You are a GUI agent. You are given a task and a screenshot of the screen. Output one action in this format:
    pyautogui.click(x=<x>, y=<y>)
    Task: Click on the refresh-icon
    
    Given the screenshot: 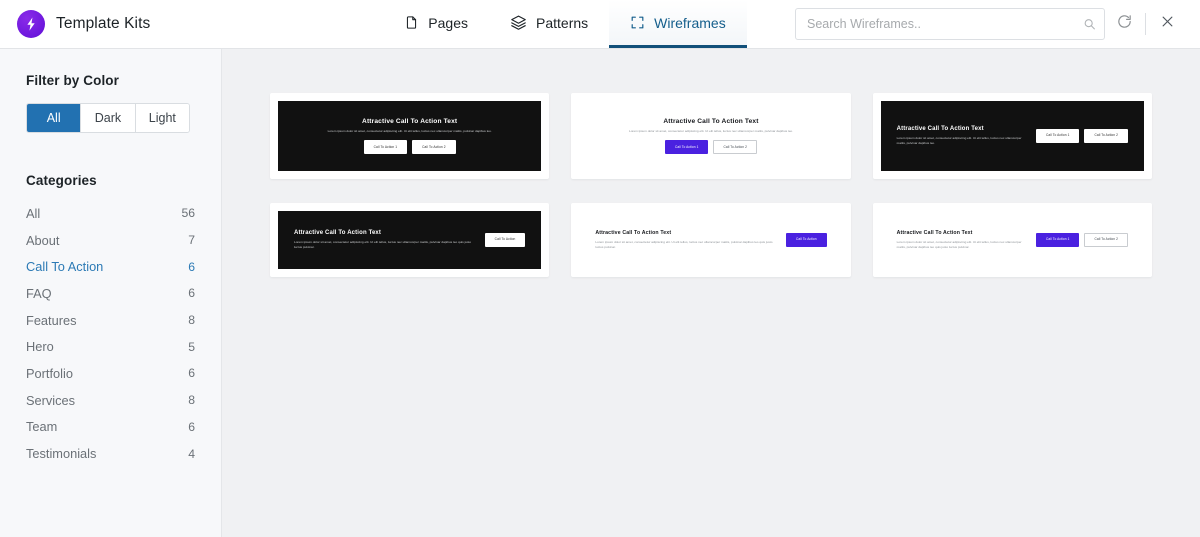 What is the action you would take?
    pyautogui.click(x=1124, y=24)
    